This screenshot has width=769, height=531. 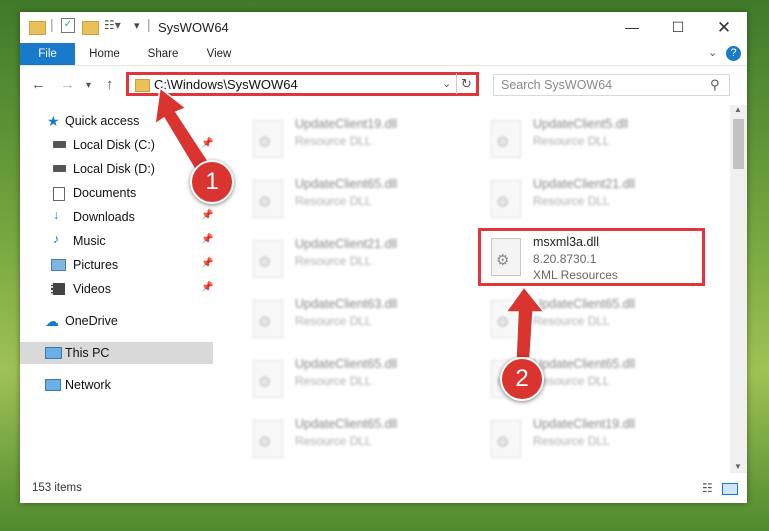 I want to click on arrow-to-file, so click(x=525, y=322).